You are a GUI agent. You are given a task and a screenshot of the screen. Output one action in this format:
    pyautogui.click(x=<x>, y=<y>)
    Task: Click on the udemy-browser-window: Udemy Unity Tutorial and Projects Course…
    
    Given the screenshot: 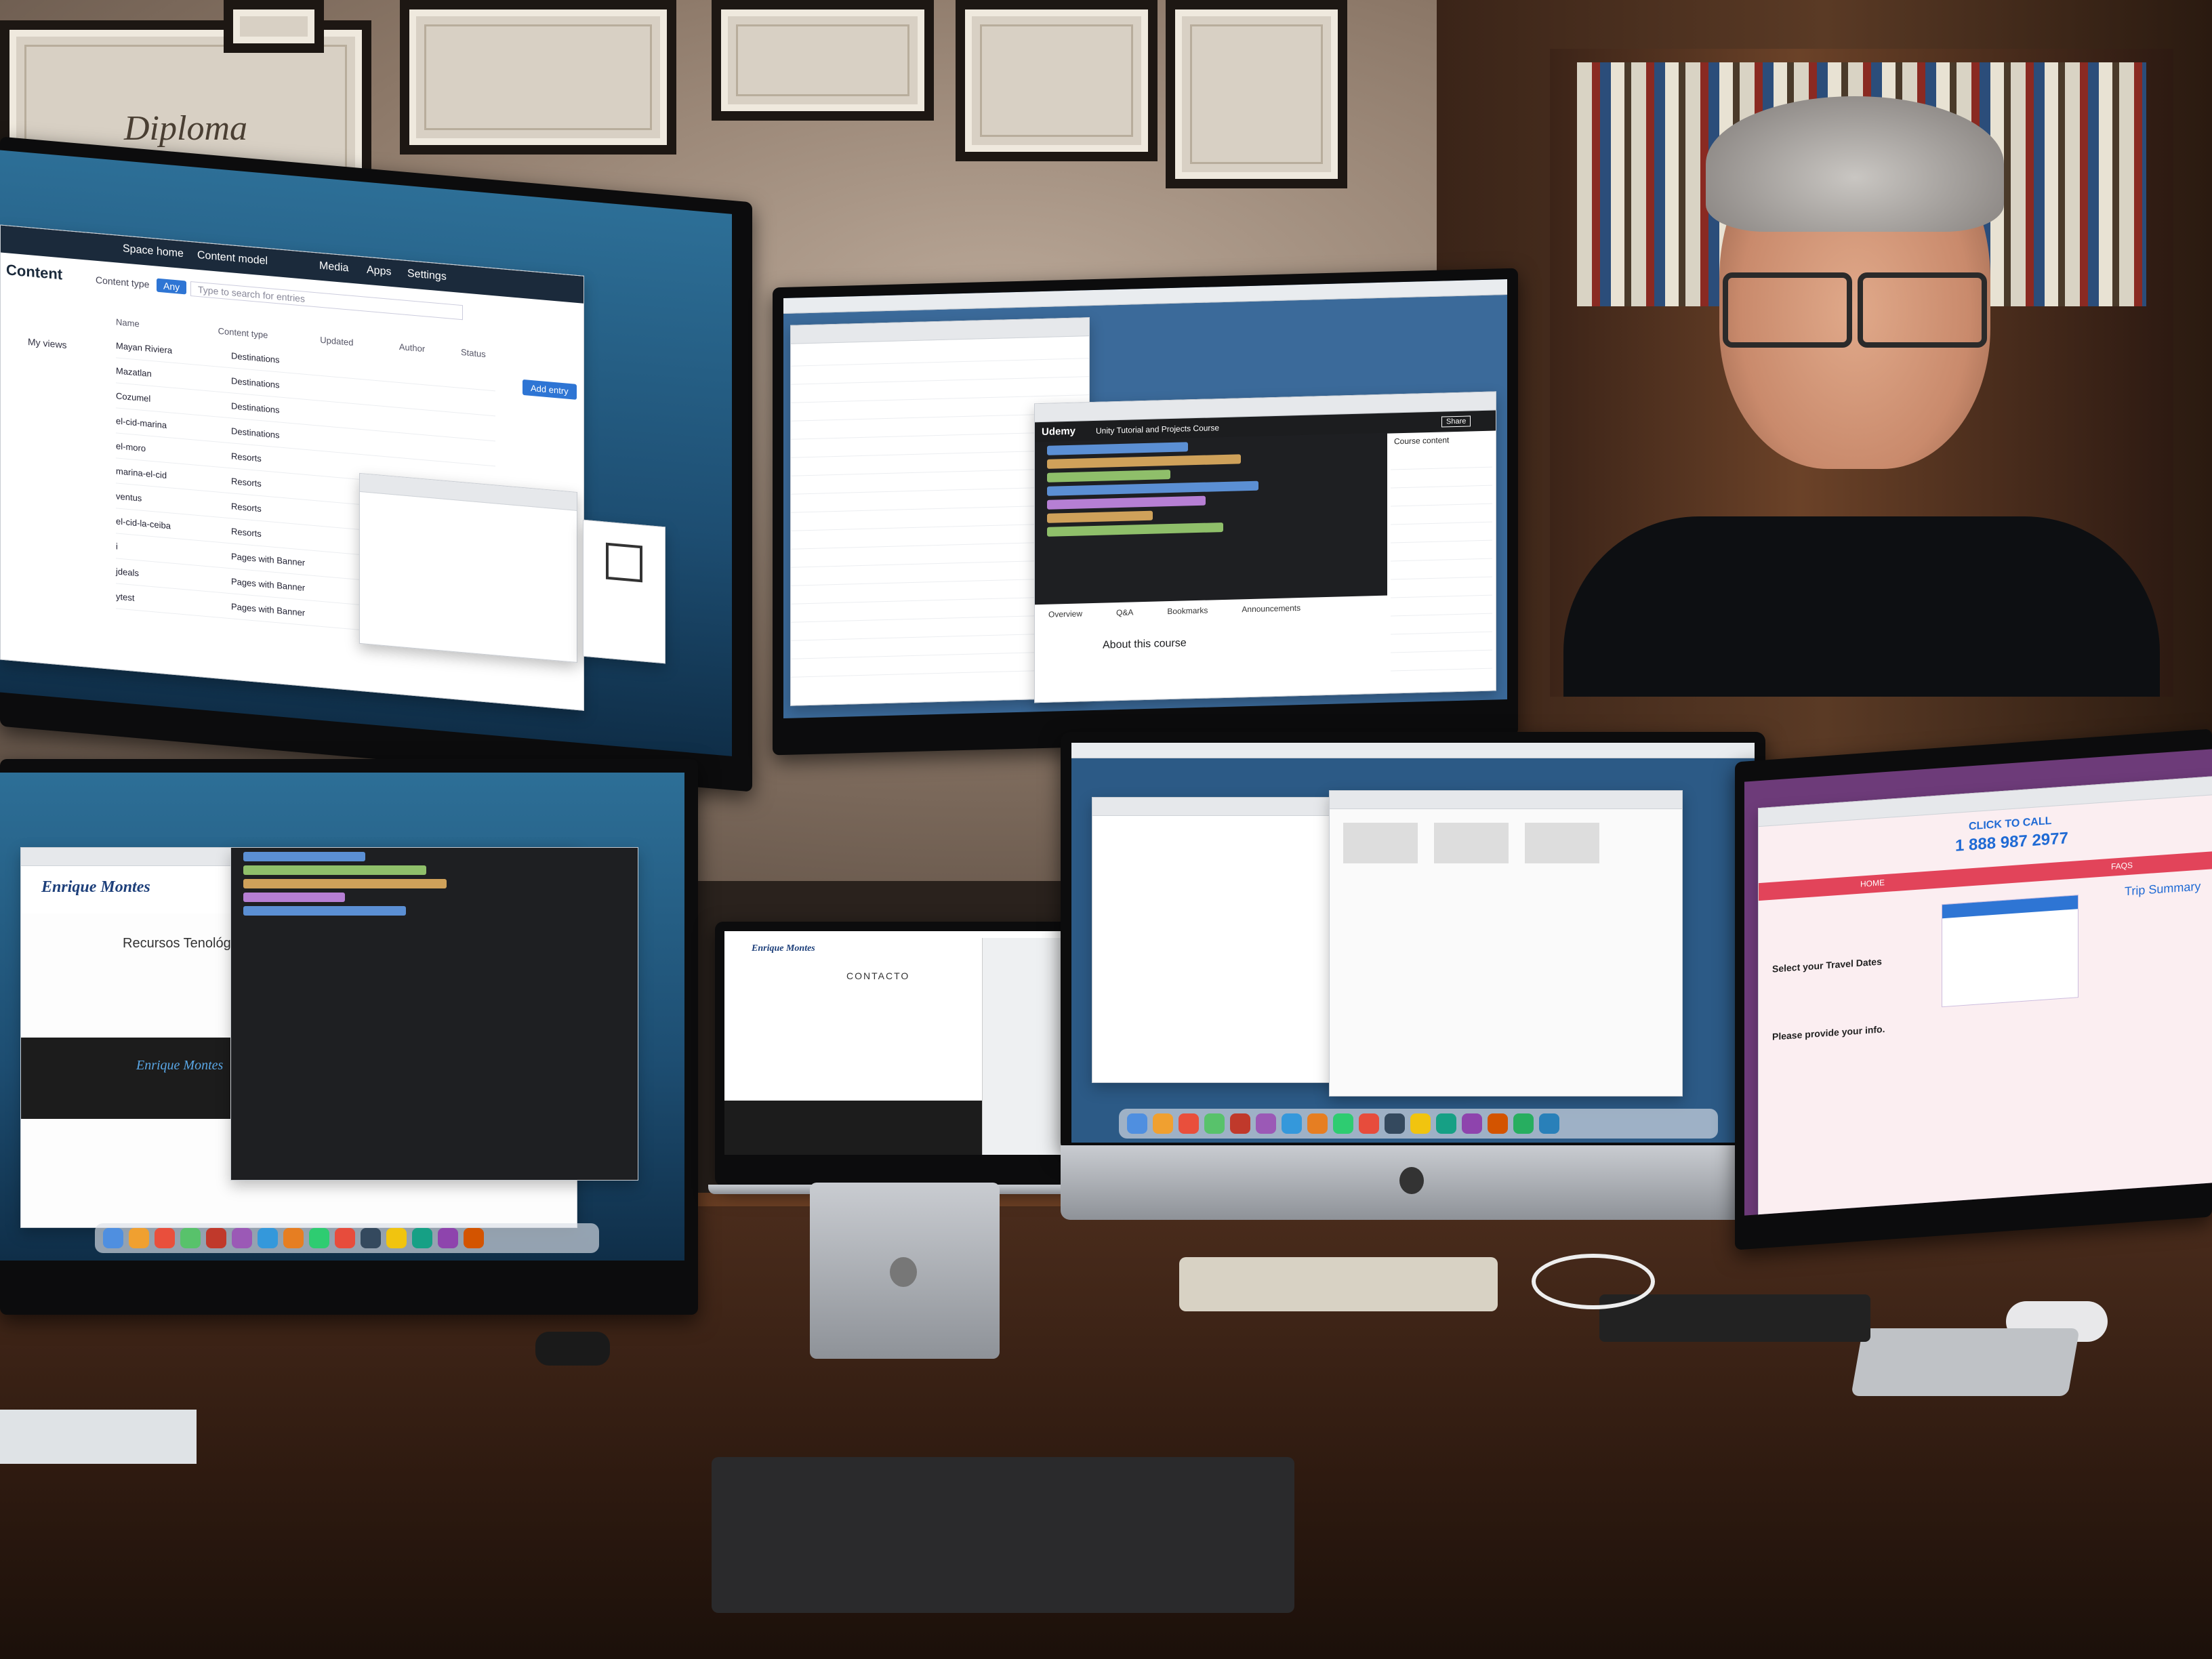 What is the action you would take?
    pyautogui.click(x=1265, y=547)
    